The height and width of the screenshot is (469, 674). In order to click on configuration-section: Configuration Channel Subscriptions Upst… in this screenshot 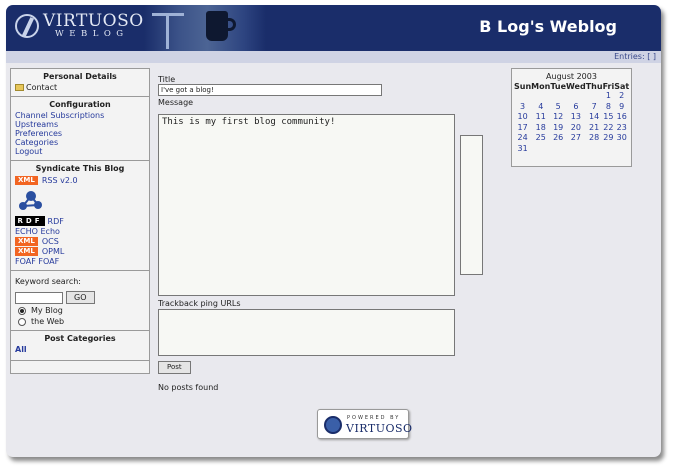, I will do `click(80, 129)`.